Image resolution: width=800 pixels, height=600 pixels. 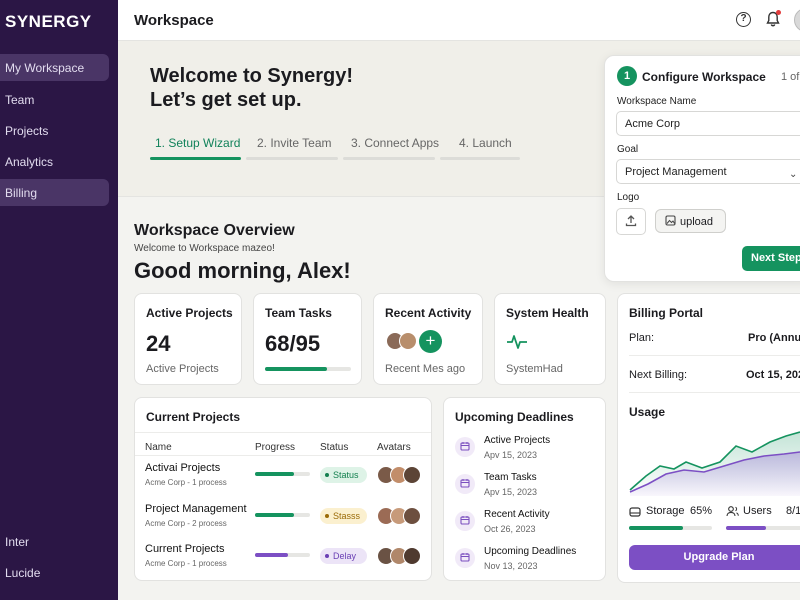 I want to click on storage-label: Storage, so click(x=665, y=511).